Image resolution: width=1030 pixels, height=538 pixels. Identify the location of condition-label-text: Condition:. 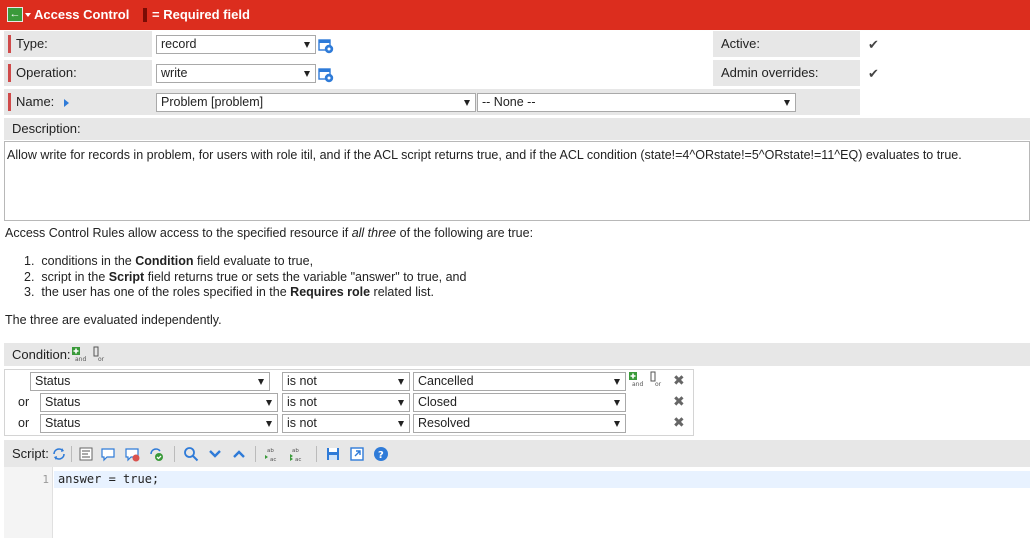
(41, 354).